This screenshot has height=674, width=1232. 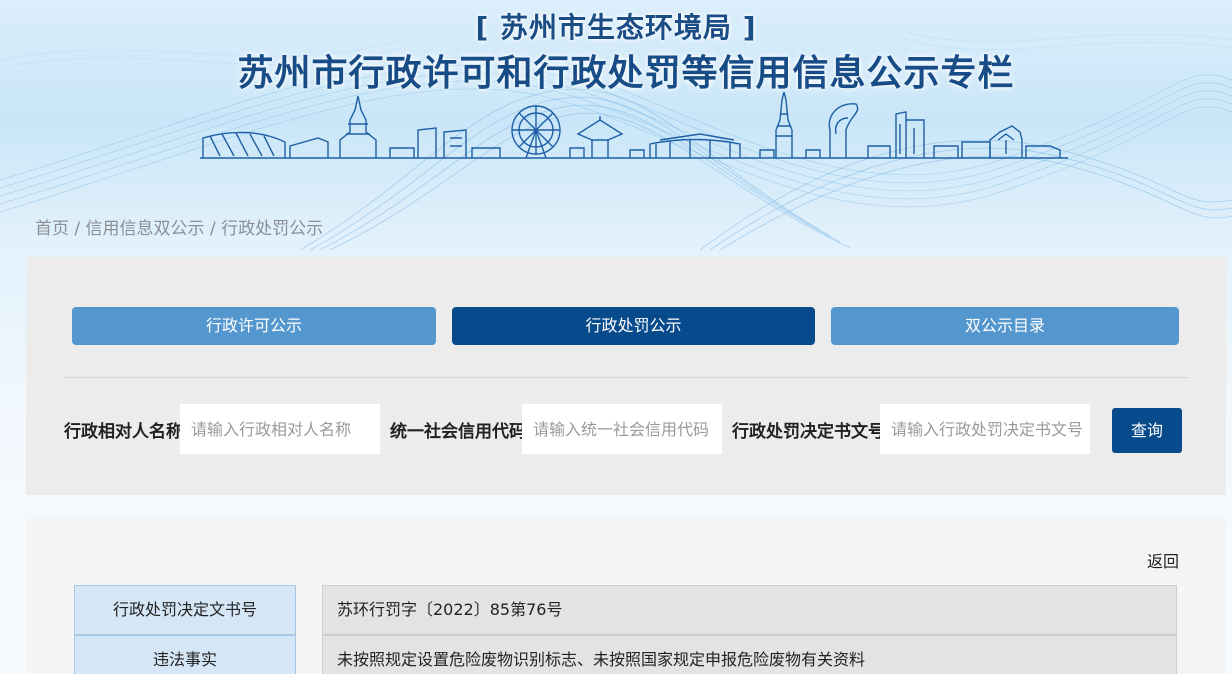 What do you see at coordinates (185, 610) in the screenshot?
I see `detail-row-label: 行政处罚决定文书号` at bounding box center [185, 610].